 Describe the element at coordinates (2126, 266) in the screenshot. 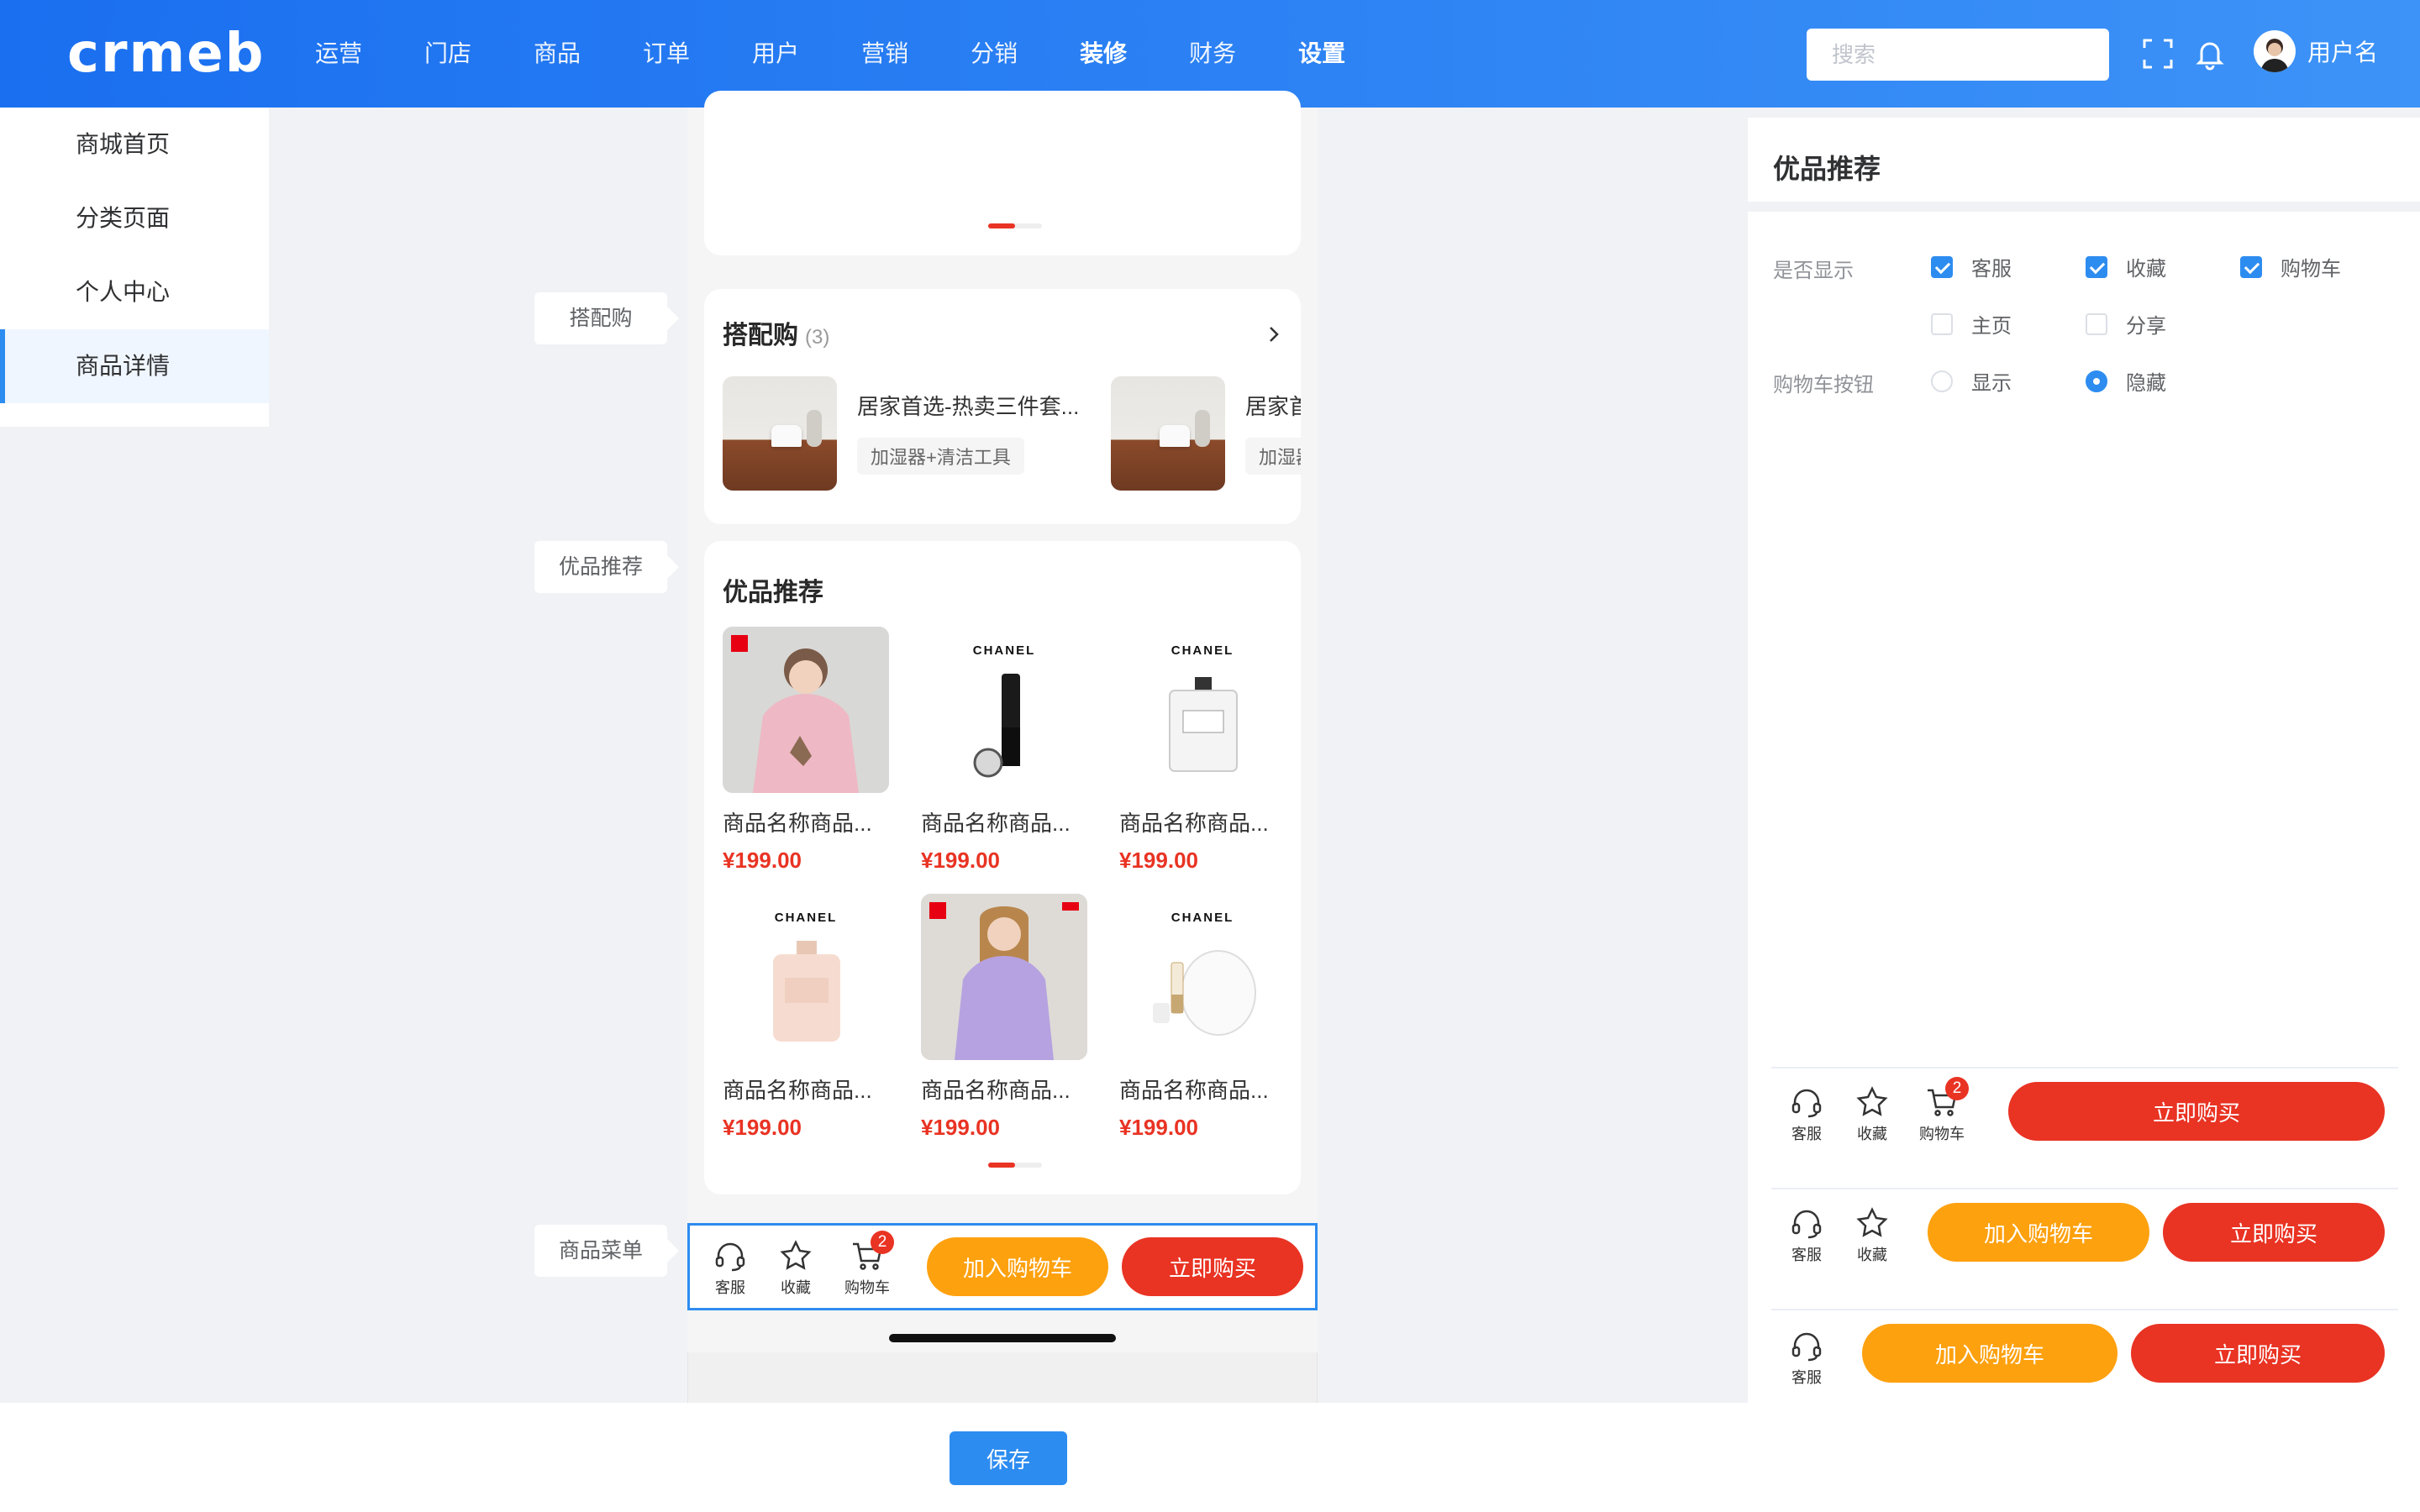

I see `checkbox-favorite: 收藏` at that location.